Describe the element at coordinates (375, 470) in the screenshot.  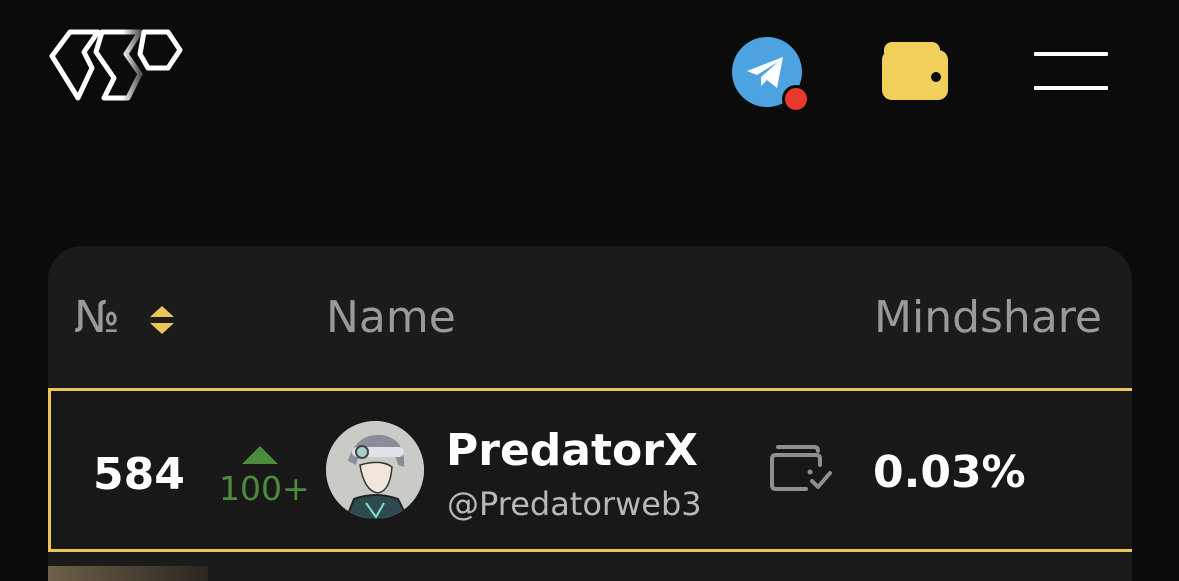
I see `avatar` at that location.